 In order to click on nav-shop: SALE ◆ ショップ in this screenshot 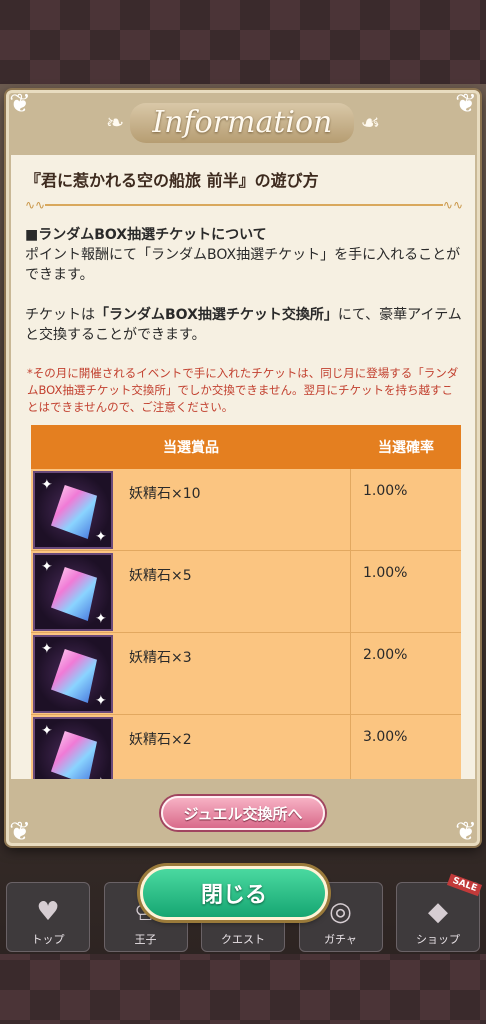, I will do `click(439, 912)`.